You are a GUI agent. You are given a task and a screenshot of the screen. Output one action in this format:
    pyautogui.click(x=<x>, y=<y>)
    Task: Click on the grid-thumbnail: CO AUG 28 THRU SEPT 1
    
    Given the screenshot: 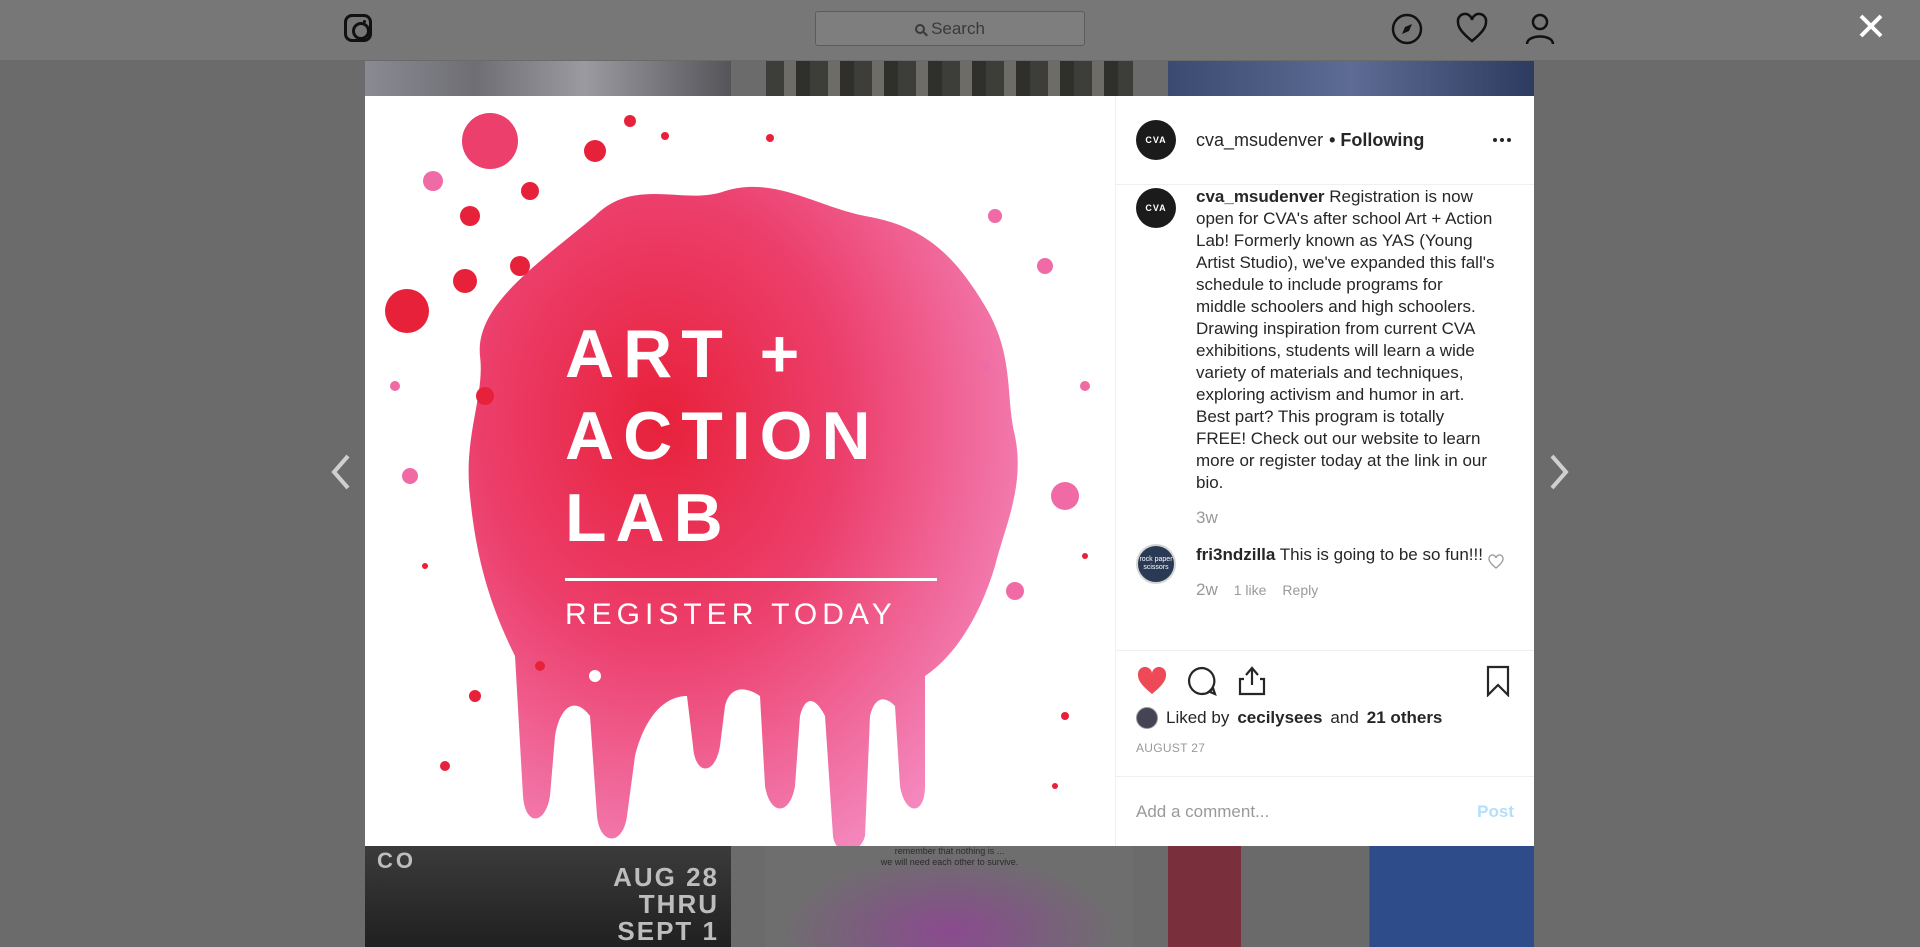 What is the action you would take?
    pyautogui.click(x=548, y=896)
    